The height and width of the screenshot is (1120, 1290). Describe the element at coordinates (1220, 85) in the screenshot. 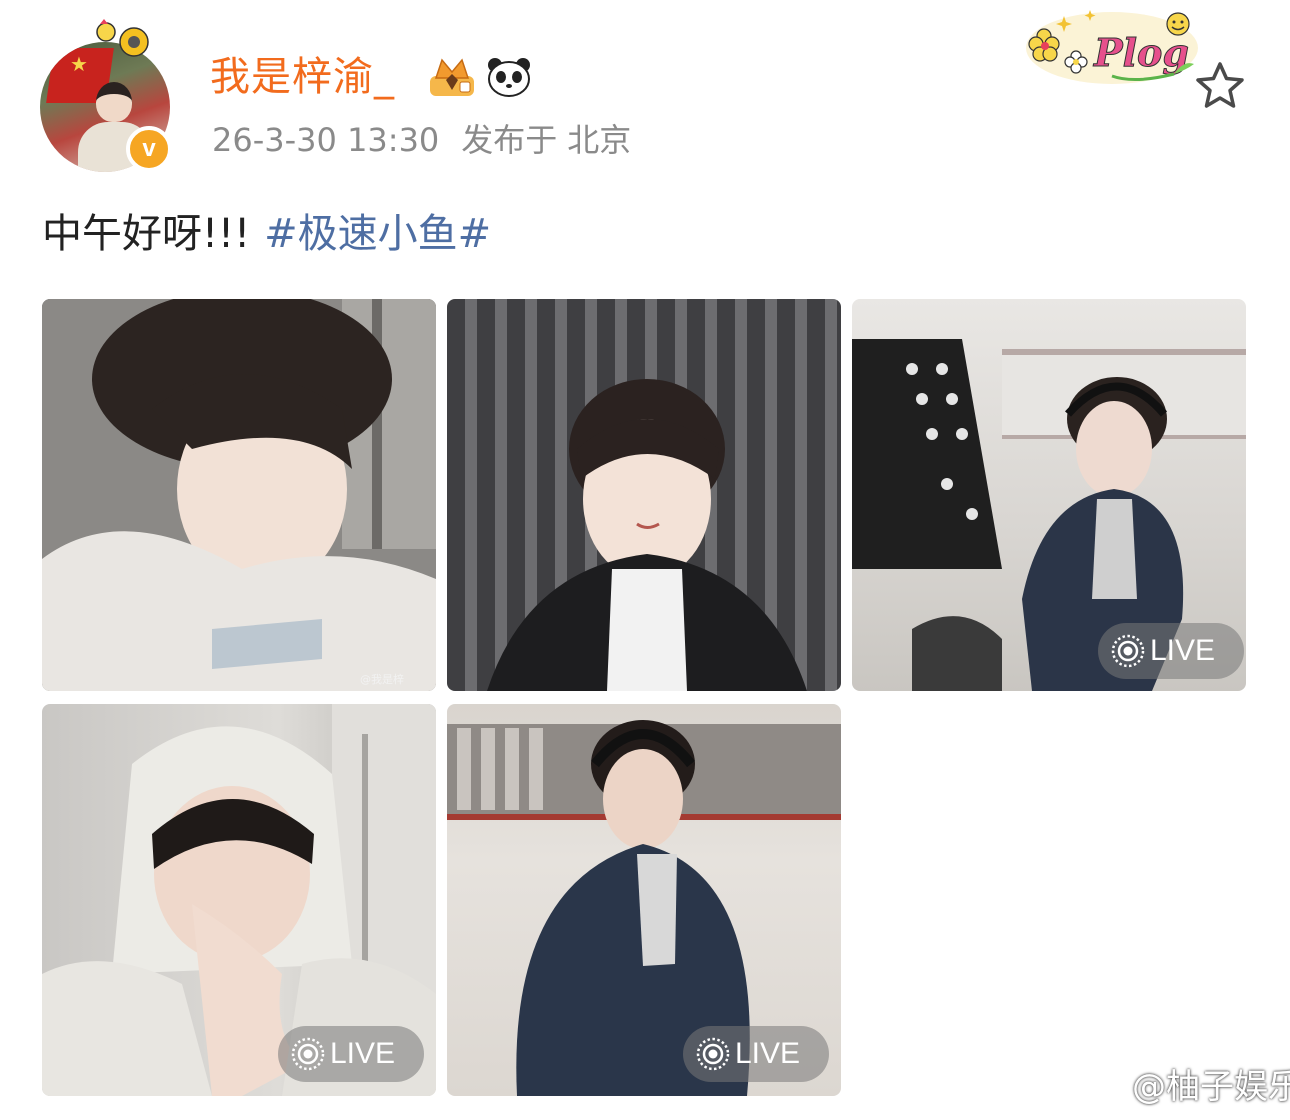

I see `favorite-star-icon` at that location.